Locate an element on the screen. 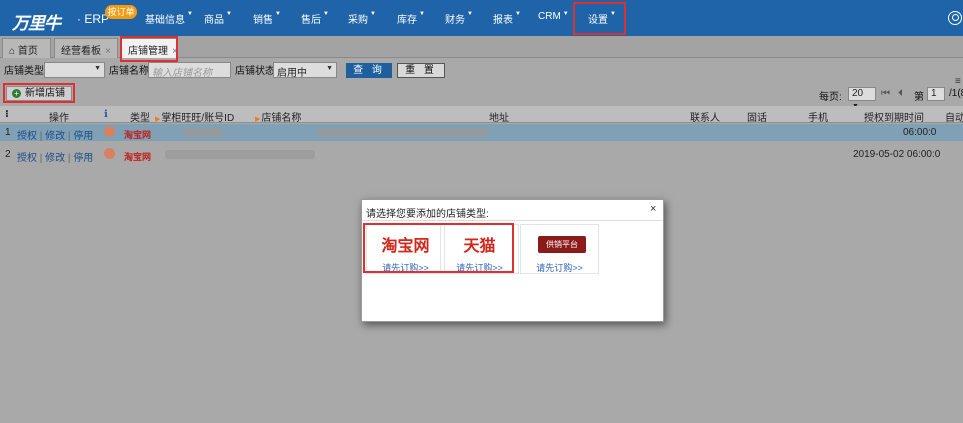 The image size is (963, 423). app-product-name: · ERP is located at coordinates (93, 19).